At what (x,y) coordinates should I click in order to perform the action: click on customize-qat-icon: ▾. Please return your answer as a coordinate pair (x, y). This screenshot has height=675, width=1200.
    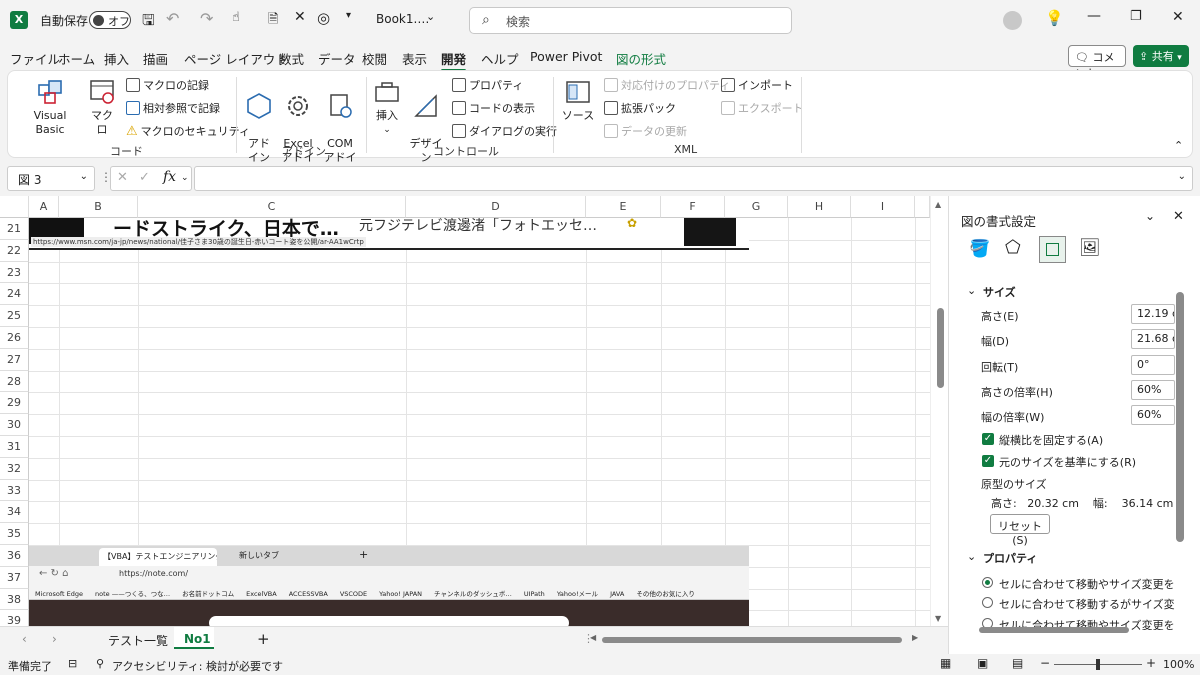
    Looking at the image, I should click on (348, 15).